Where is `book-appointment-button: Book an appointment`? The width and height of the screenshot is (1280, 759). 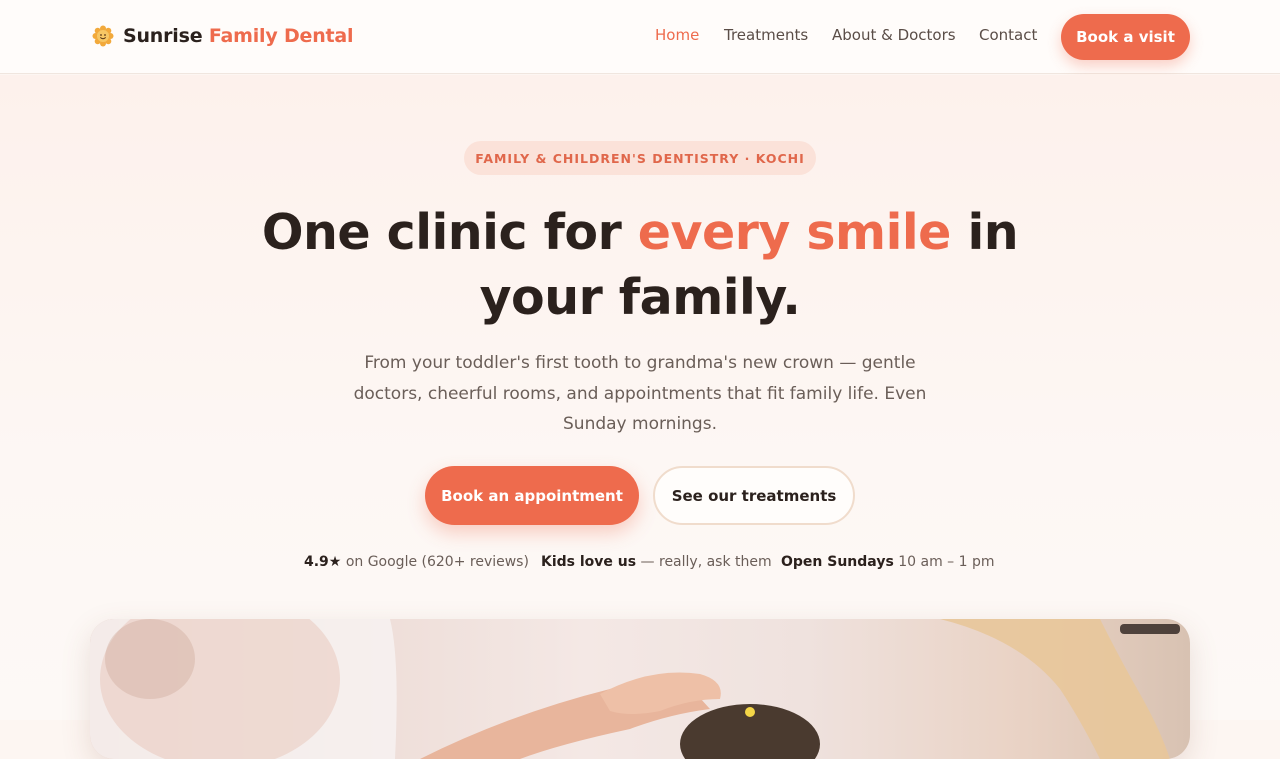 book-appointment-button: Book an appointment is located at coordinates (532, 495).